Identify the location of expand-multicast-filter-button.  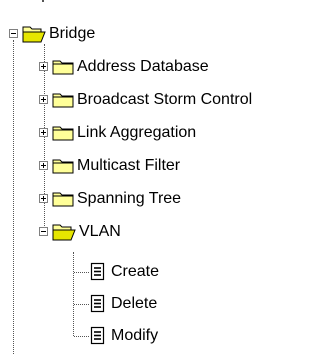
(43, 165).